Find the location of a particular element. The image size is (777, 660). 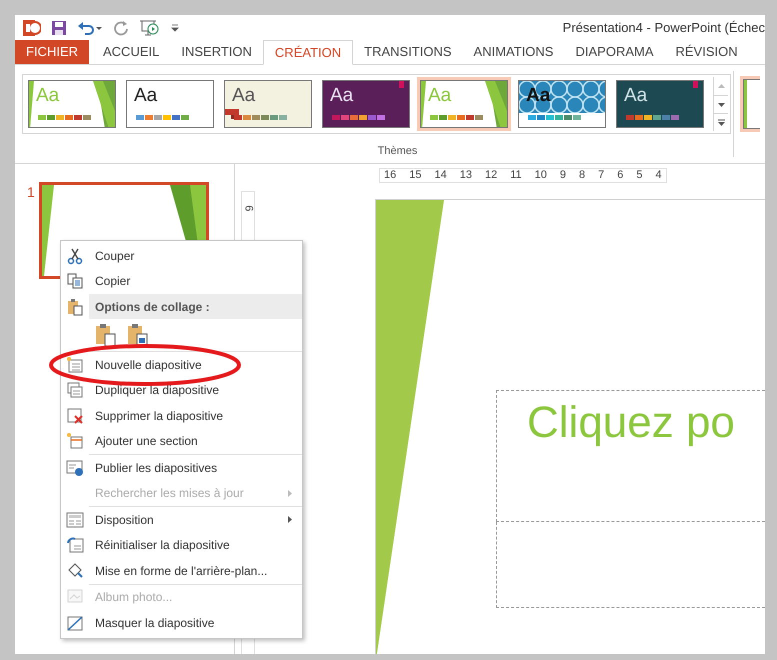

reset-slide-icon is located at coordinates (75, 545).